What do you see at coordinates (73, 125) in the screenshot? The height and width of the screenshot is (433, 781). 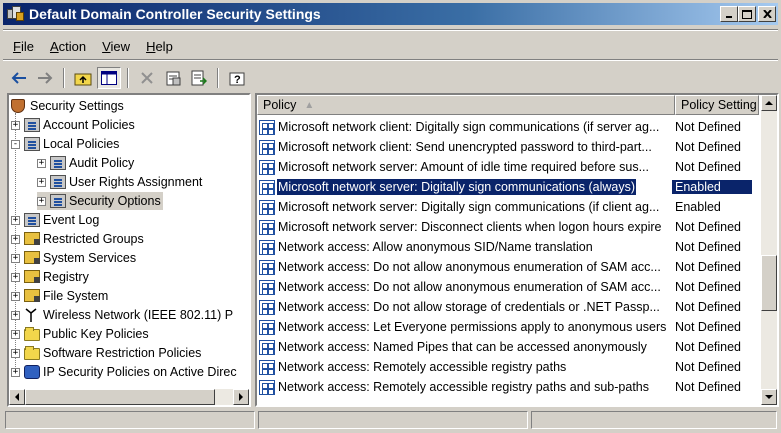 I see `tree-item-account-policies: + Account Policies` at bounding box center [73, 125].